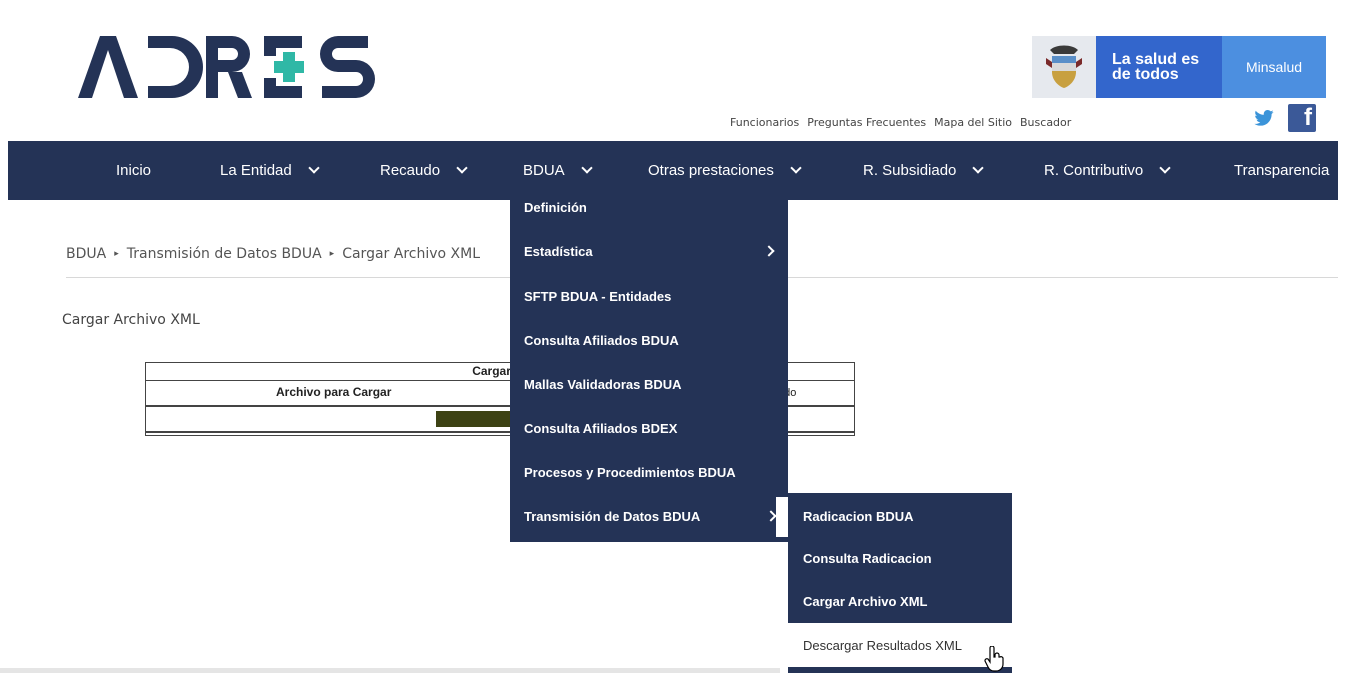 The image size is (1346, 673). I want to click on link-mapa-del-sitio: Mapa del Sitio, so click(973, 122).